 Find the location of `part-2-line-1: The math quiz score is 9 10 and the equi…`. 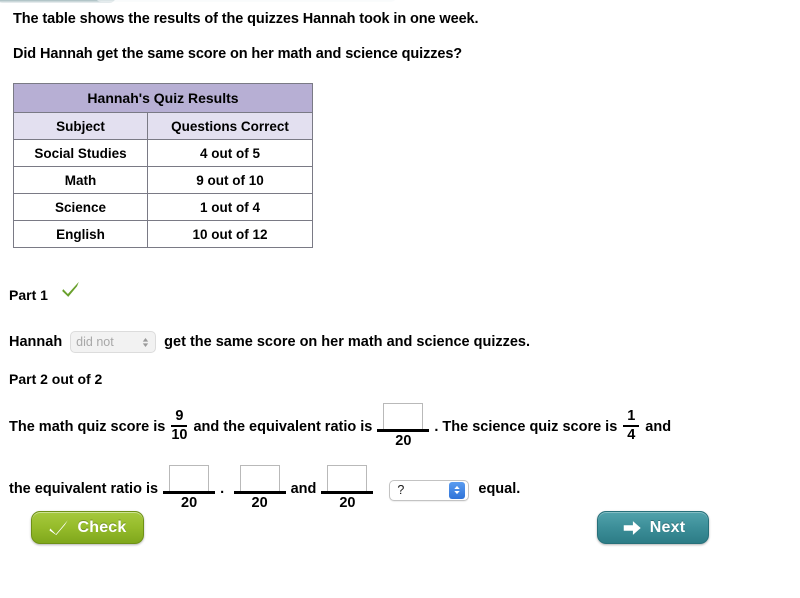

part-2-line-1: The math quiz score is 9 10 and the equi… is located at coordinates (340, 427).